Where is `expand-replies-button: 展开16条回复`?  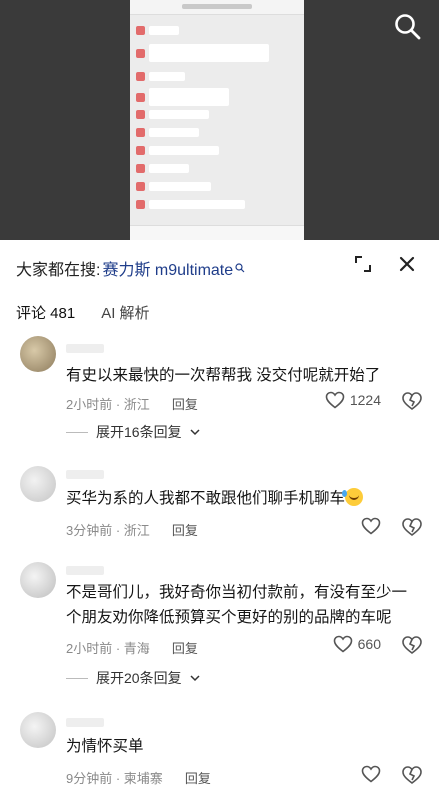 expand-replies-button: 展开16条回复 is located at coordinates (133, 432).